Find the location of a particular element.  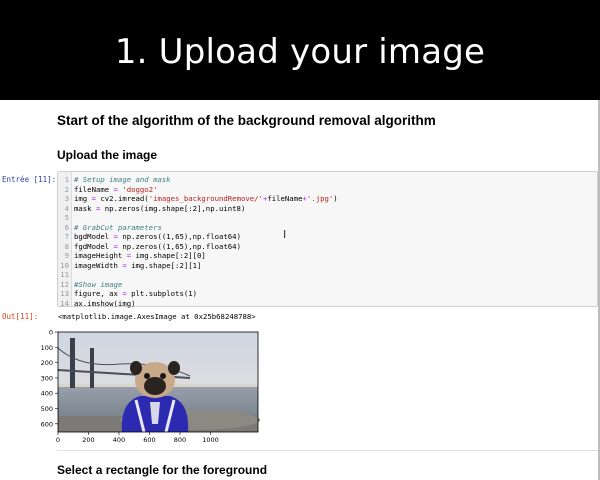

code-line: 13 figure, ax = plt.subplots(1) is located at coordinates (198, 294).